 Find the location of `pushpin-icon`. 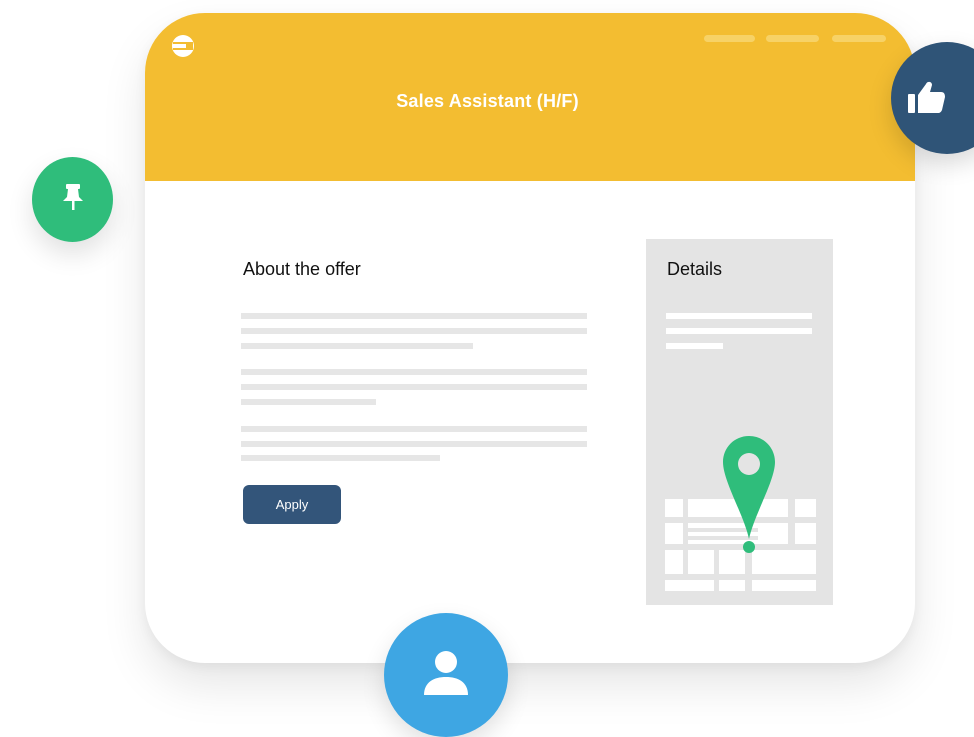

pushpin-icon is located at coordinates (73, 199).